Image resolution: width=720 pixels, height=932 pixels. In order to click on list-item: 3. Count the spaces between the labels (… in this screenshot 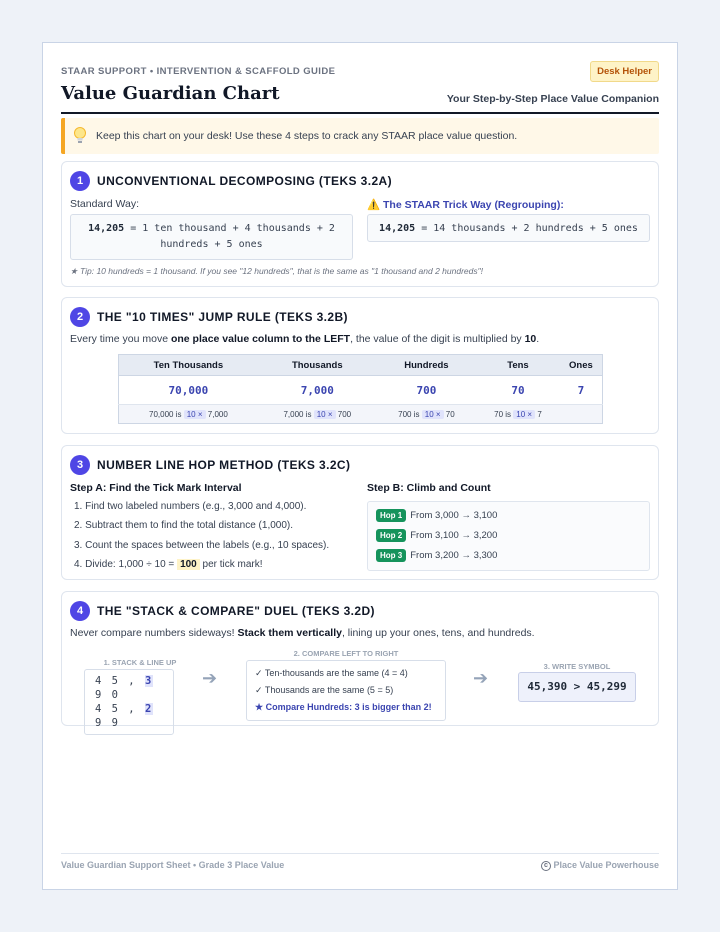, I will do `click(202, 545)`.